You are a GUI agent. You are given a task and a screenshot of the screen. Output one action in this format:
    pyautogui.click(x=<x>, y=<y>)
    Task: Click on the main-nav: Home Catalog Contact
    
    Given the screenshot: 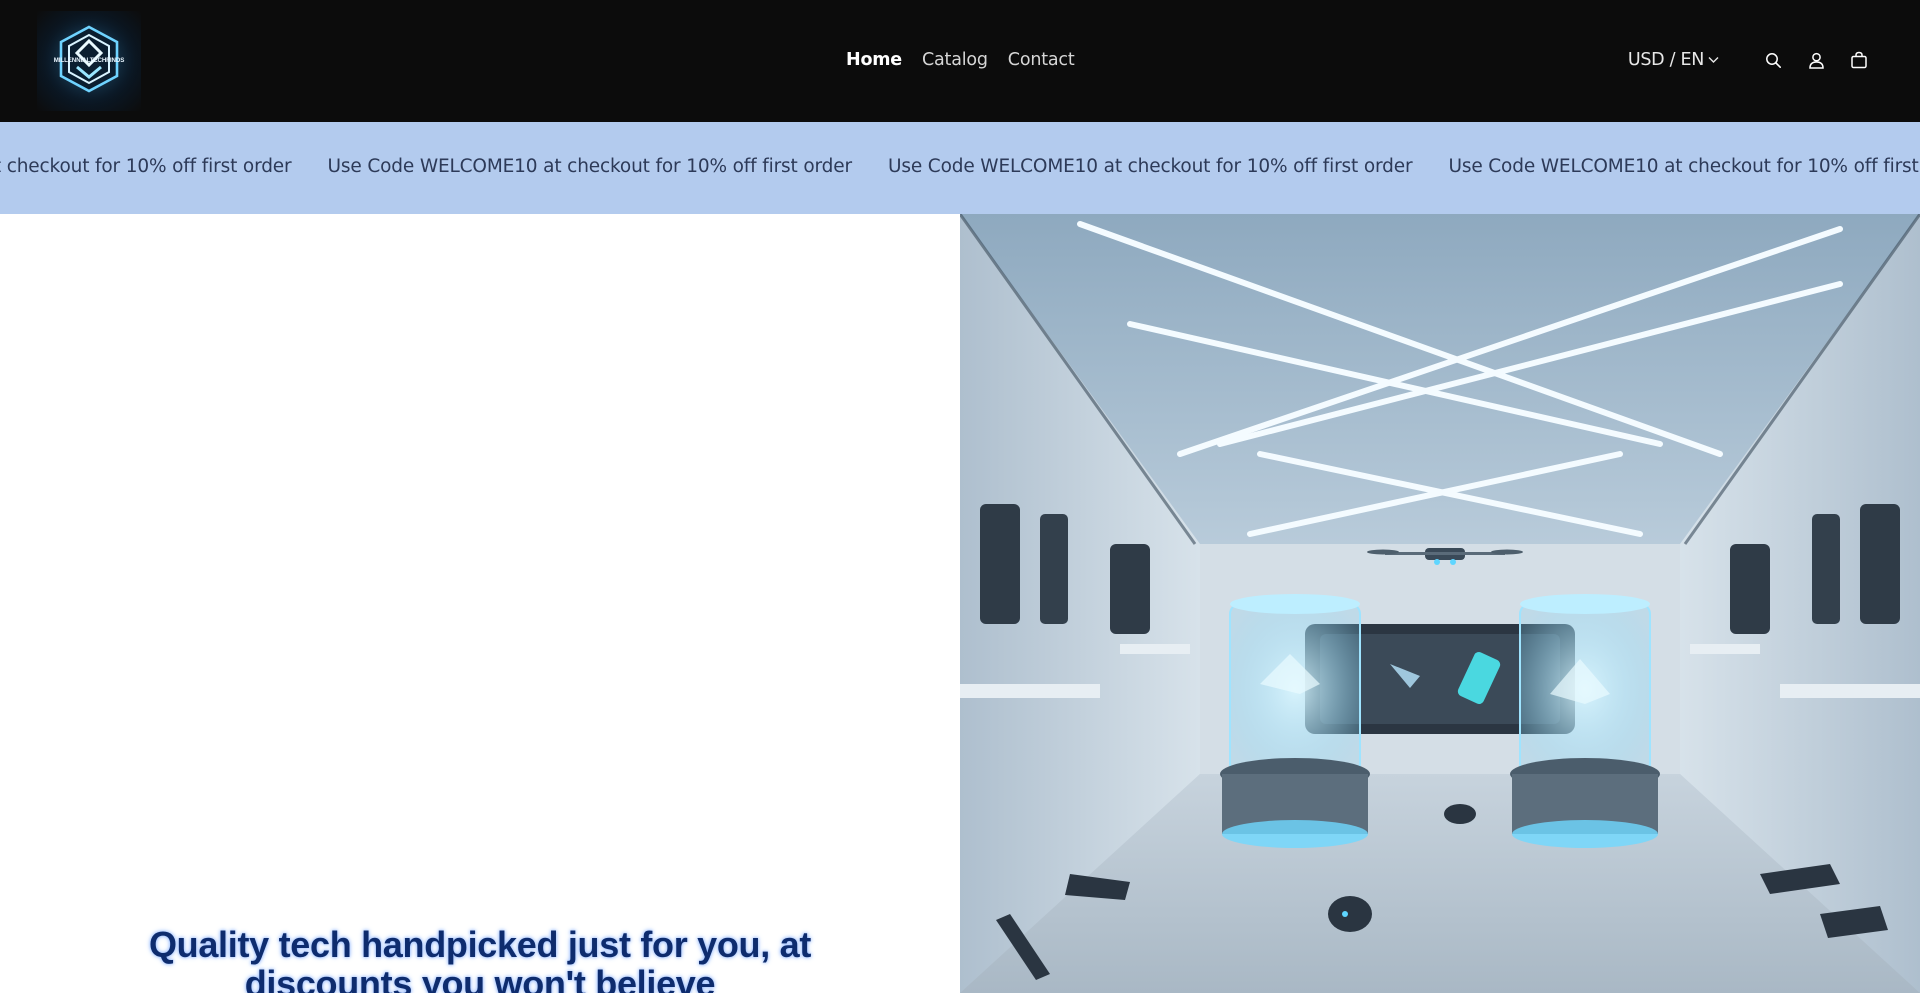 What is the action you would take?
    pyautogui.click(x=960, y=60)
    